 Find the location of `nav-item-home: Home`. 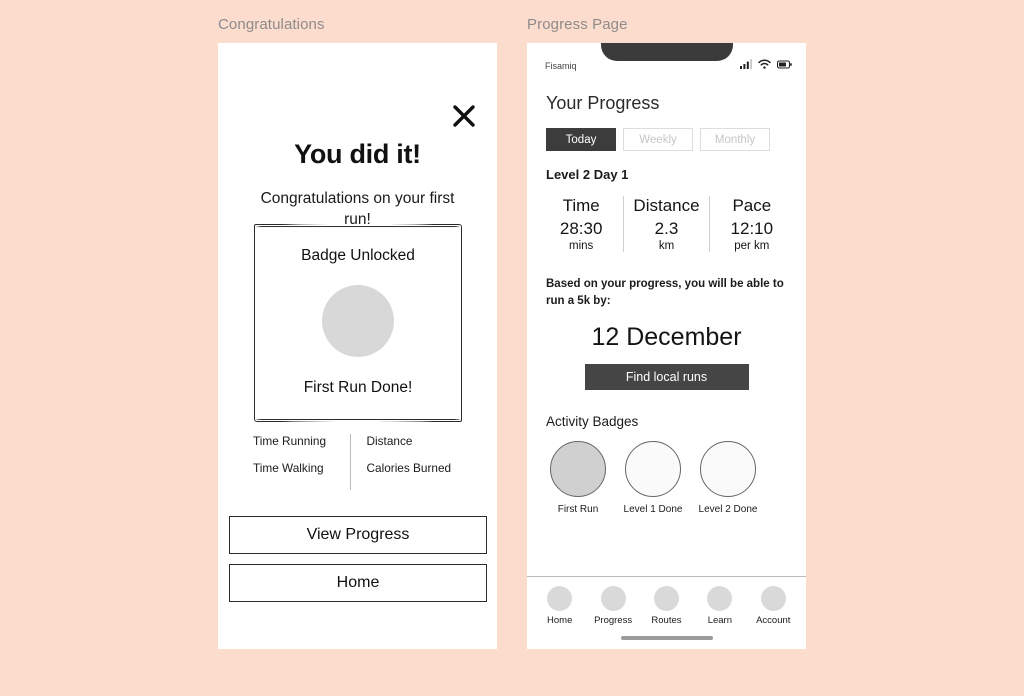

nav-item-home: Home is located at coordinates (560, 606).